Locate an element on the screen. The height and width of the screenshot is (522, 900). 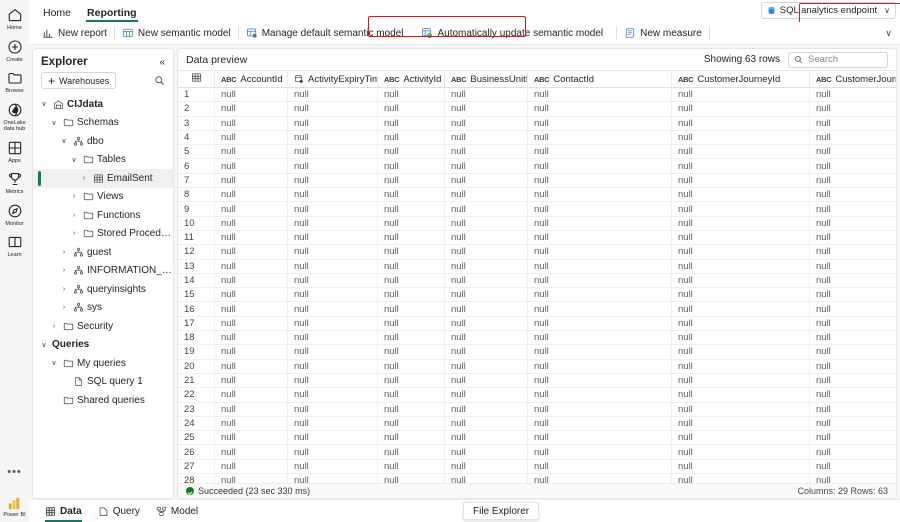
table-row: 10 null null null null null null null is located at coordinates (537, 223).